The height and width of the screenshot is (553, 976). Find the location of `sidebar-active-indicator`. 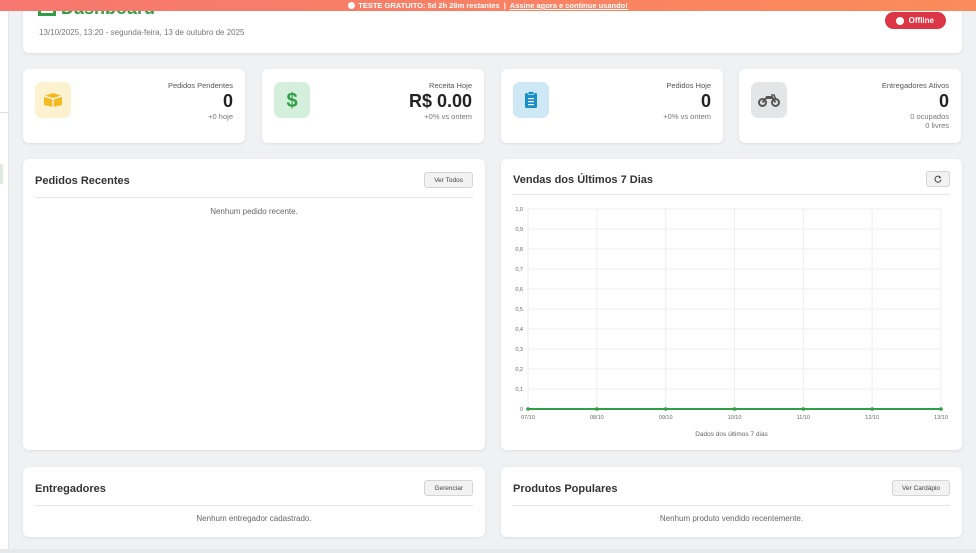

sidebar-active-indicator is located at coordinates (1, 174).